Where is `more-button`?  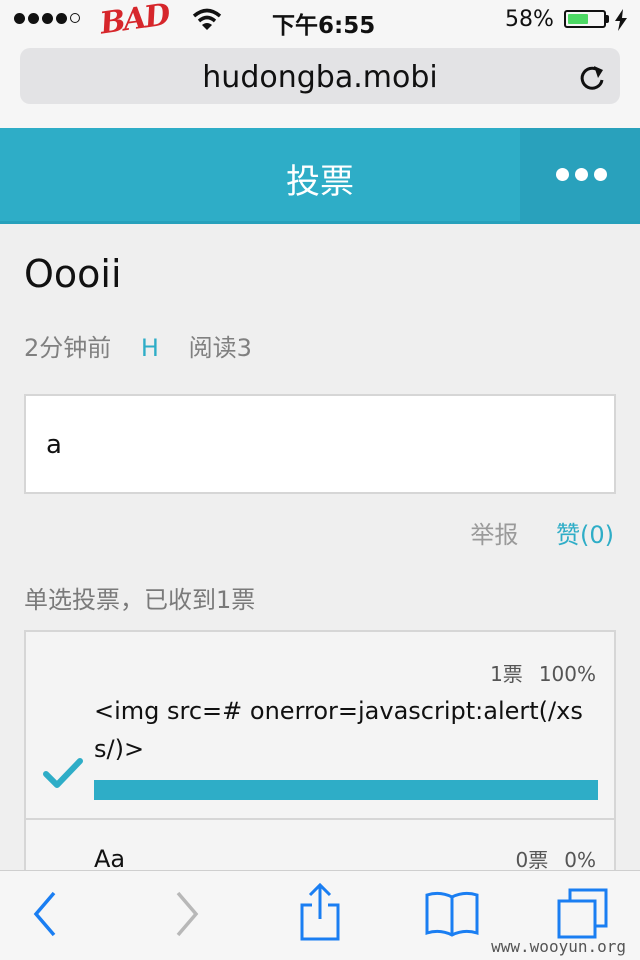
more-button is located at coordinates (580, 174).